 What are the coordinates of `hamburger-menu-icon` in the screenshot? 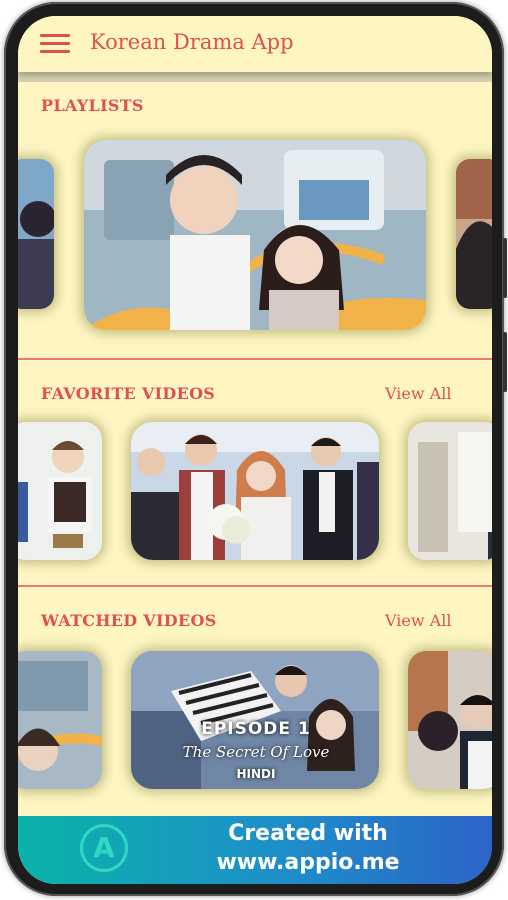 It's located at (55, 44).